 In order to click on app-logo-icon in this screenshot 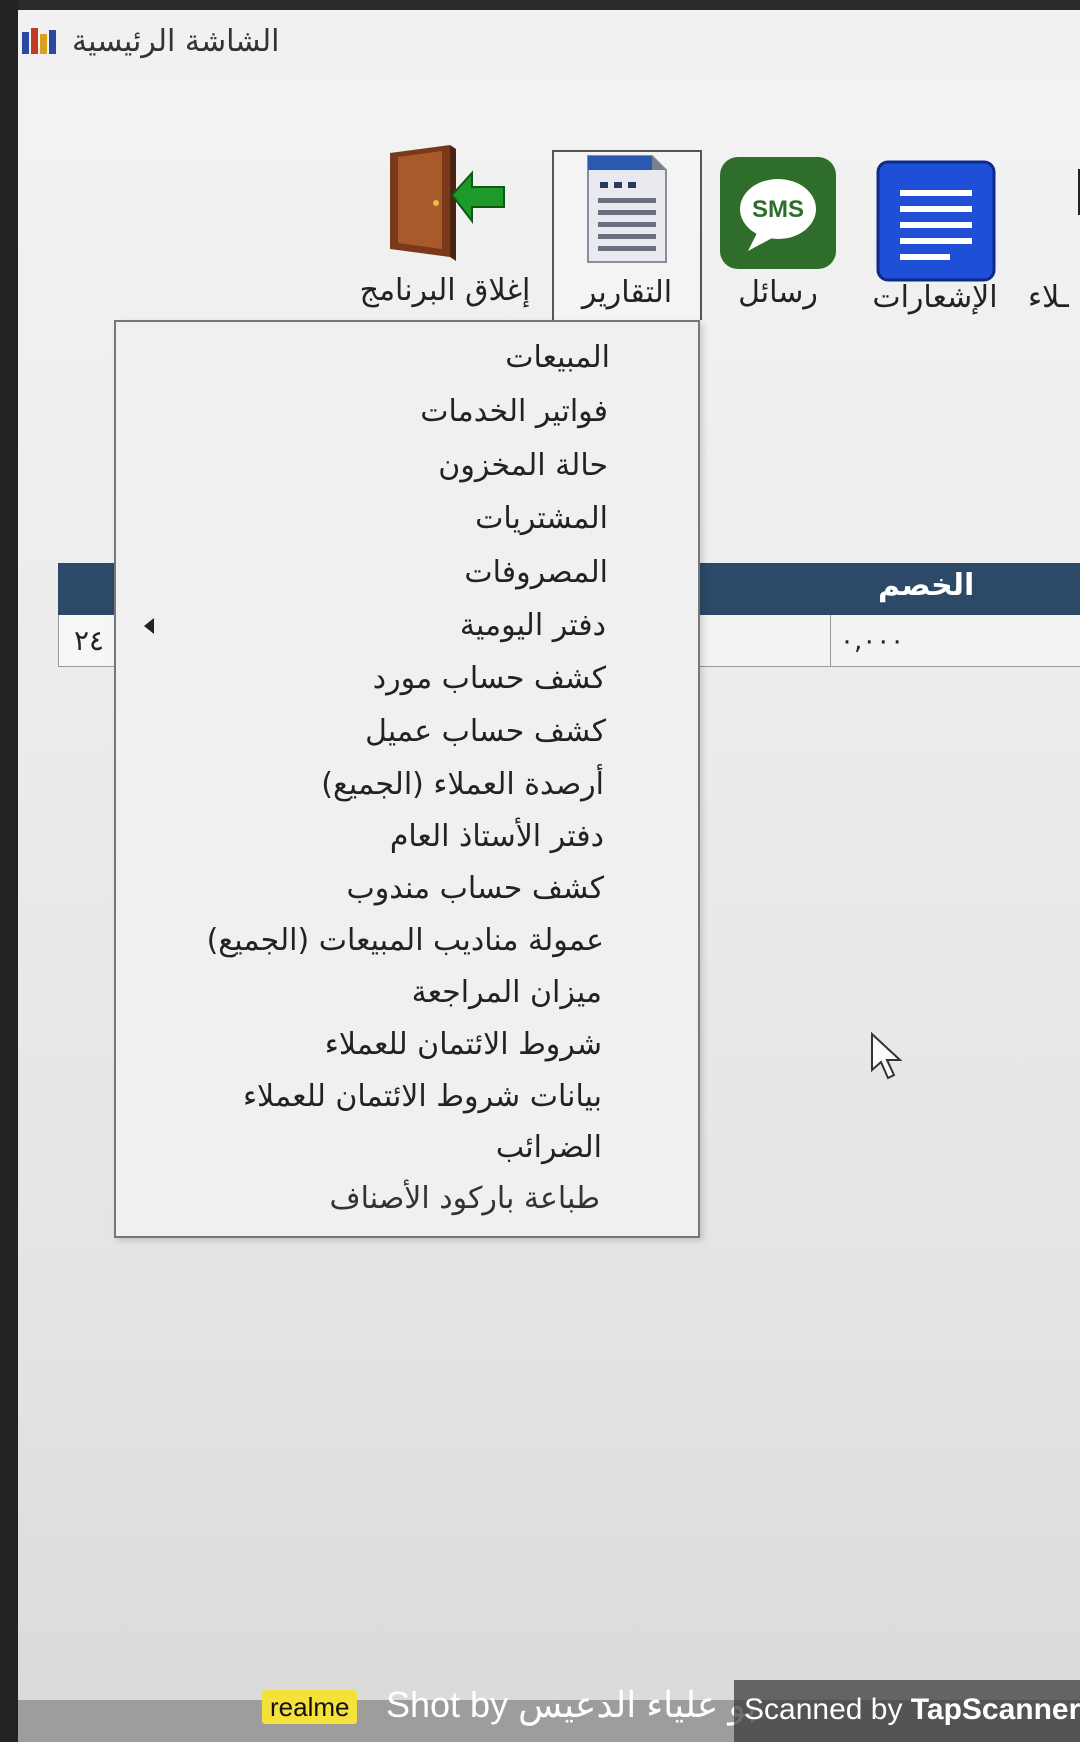, I will do `click(39, 41)`.